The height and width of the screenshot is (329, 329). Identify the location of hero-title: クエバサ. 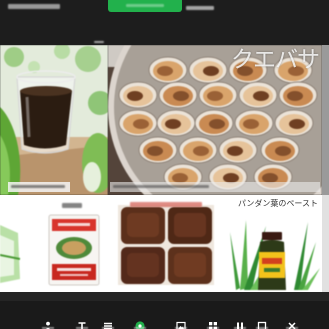
(275, 60).